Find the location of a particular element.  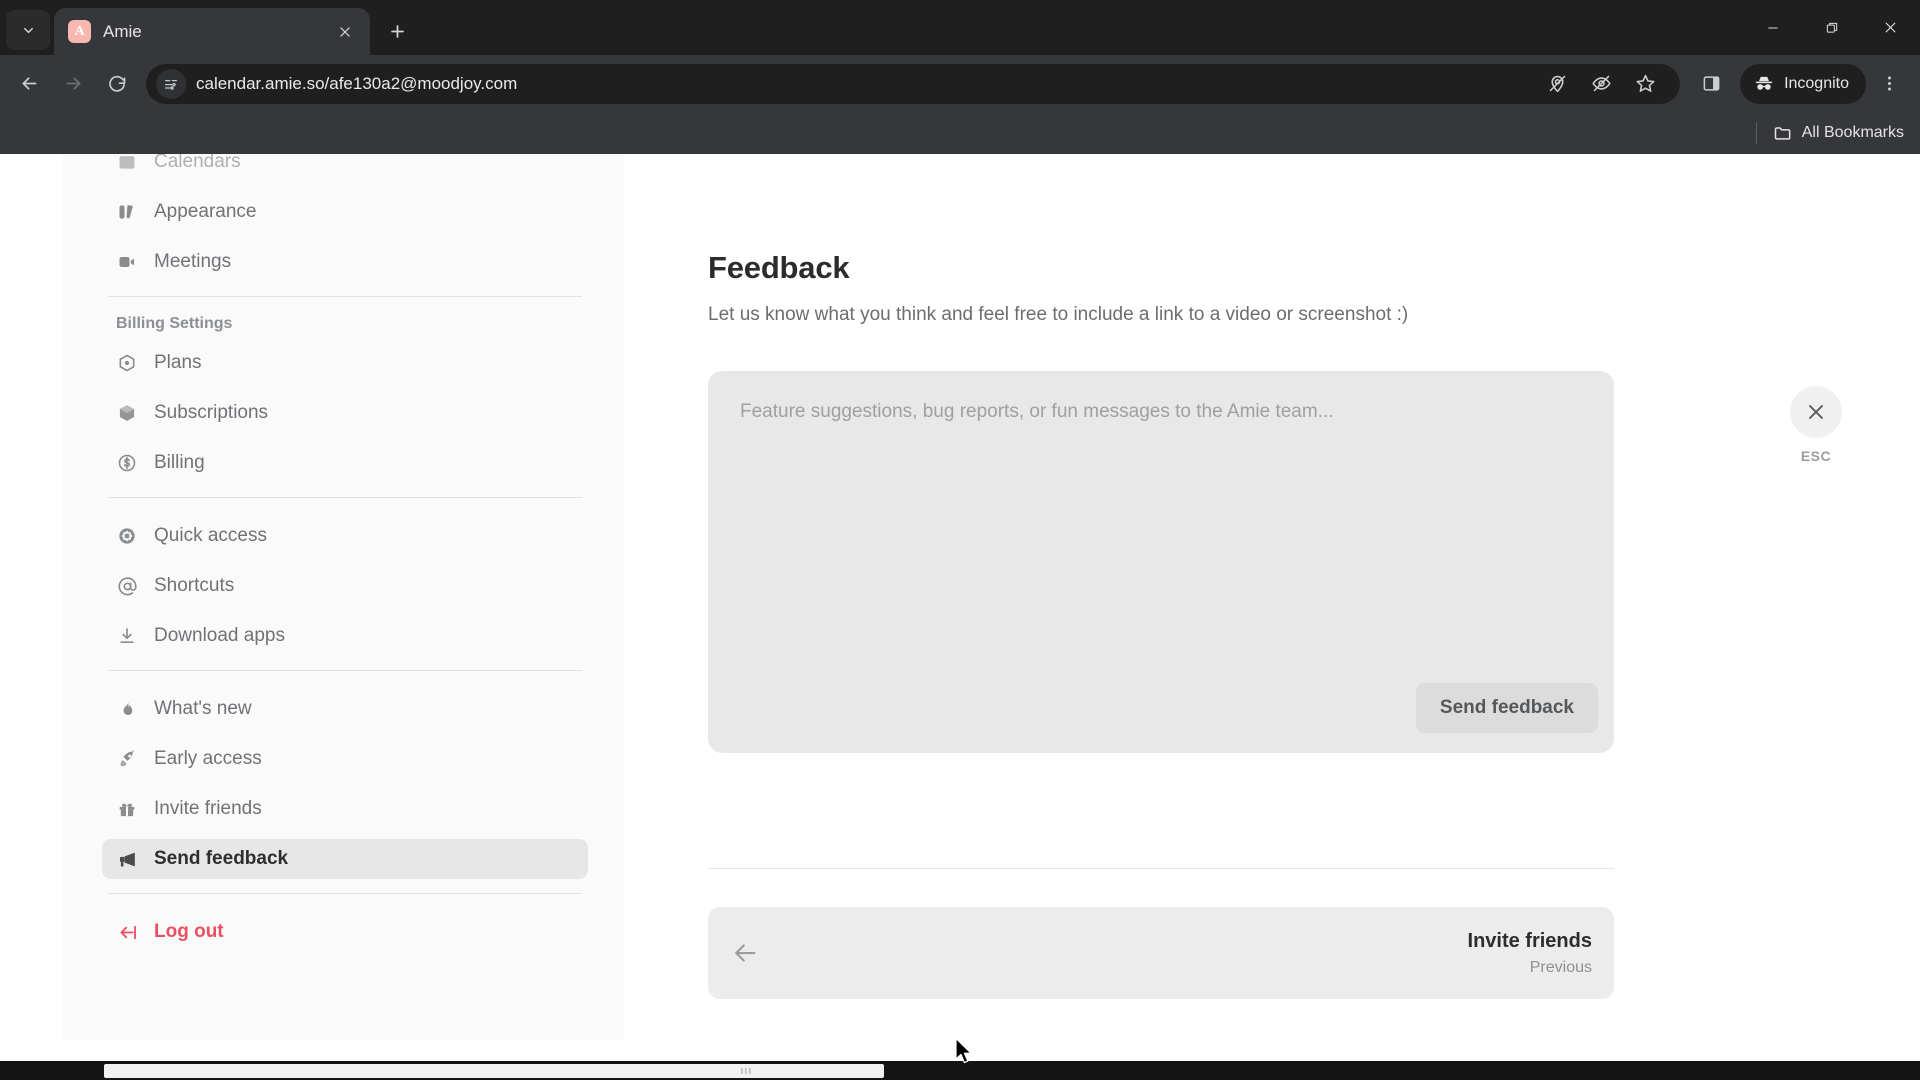

window-close-button is located at coordinates (1890, 27).